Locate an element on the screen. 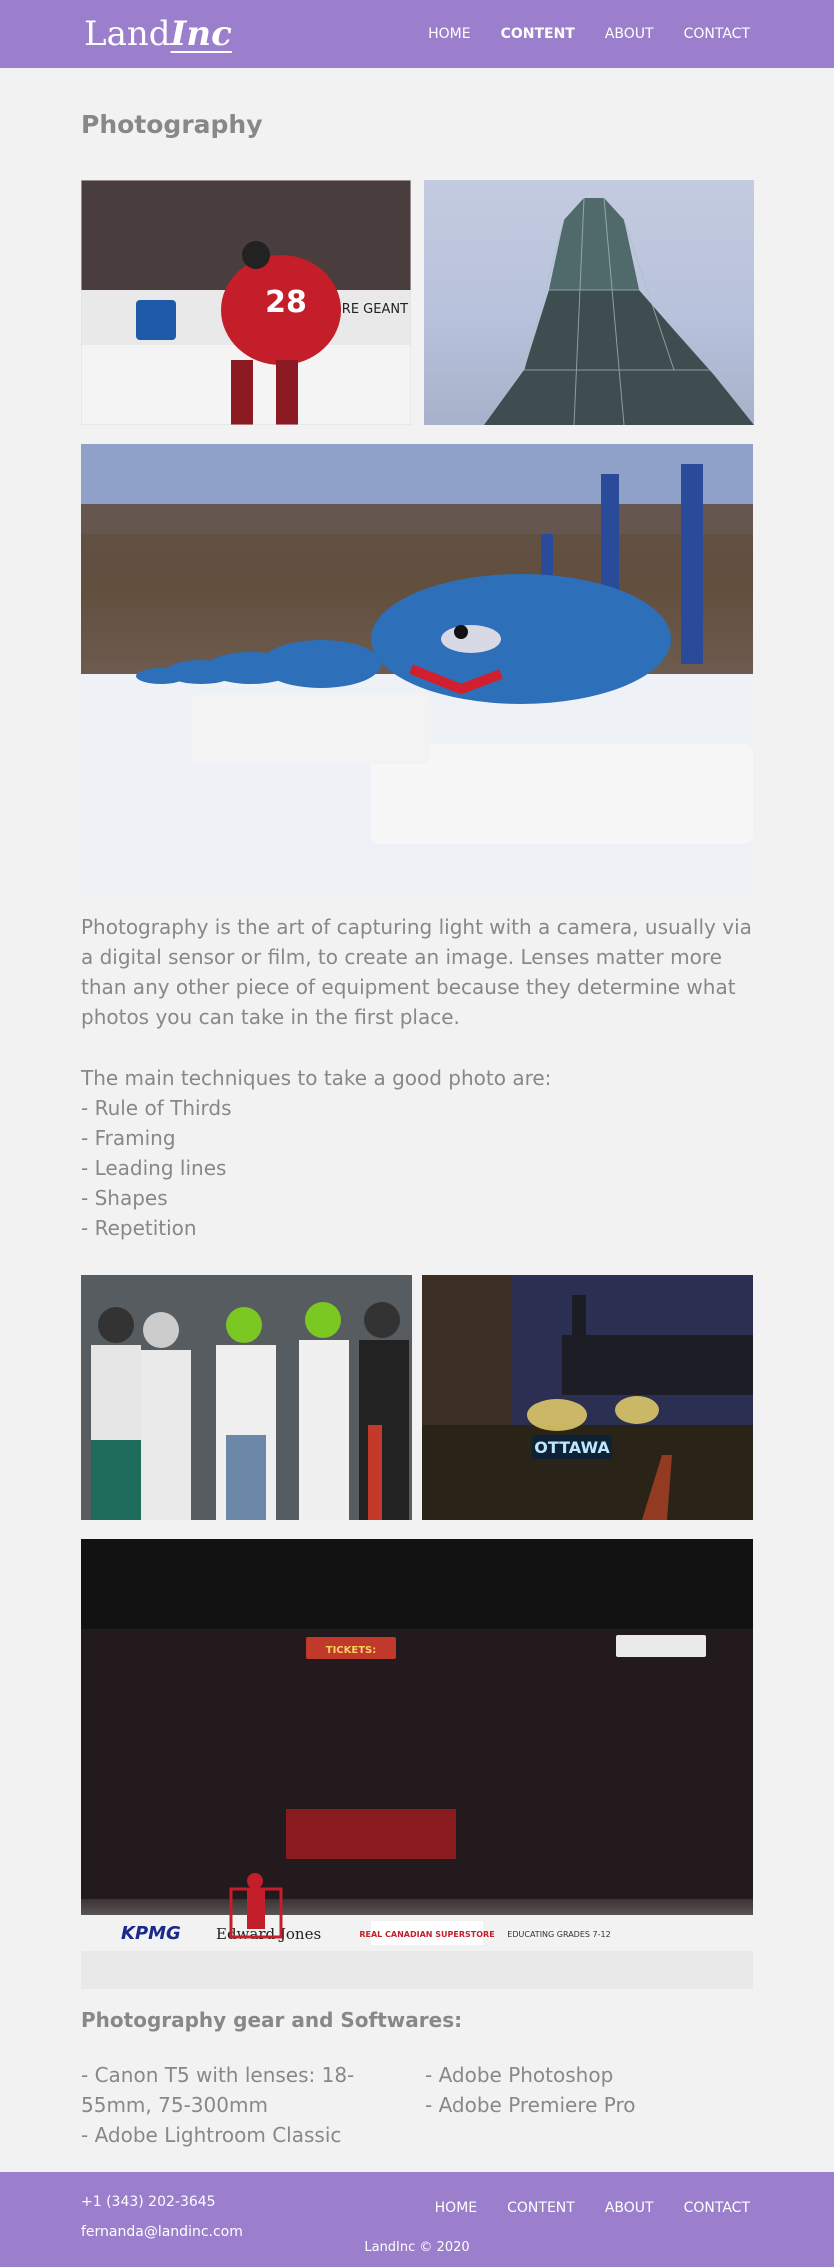  footer-nav-contact: CONTACT is located at coordinates (717, 2208).